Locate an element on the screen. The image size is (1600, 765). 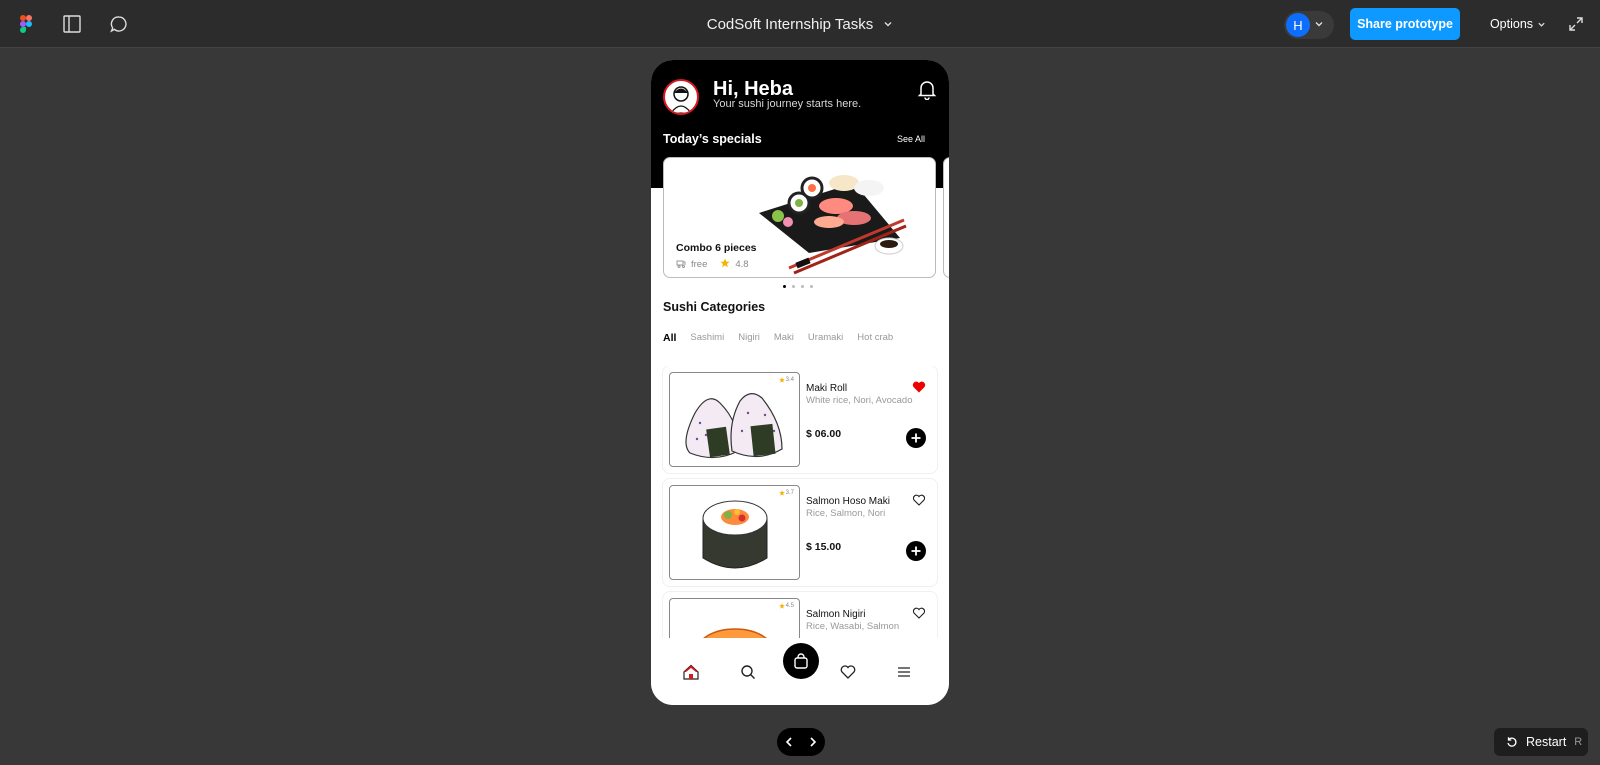
item-price: $ 06.00 is located at coordinates (824, 434).